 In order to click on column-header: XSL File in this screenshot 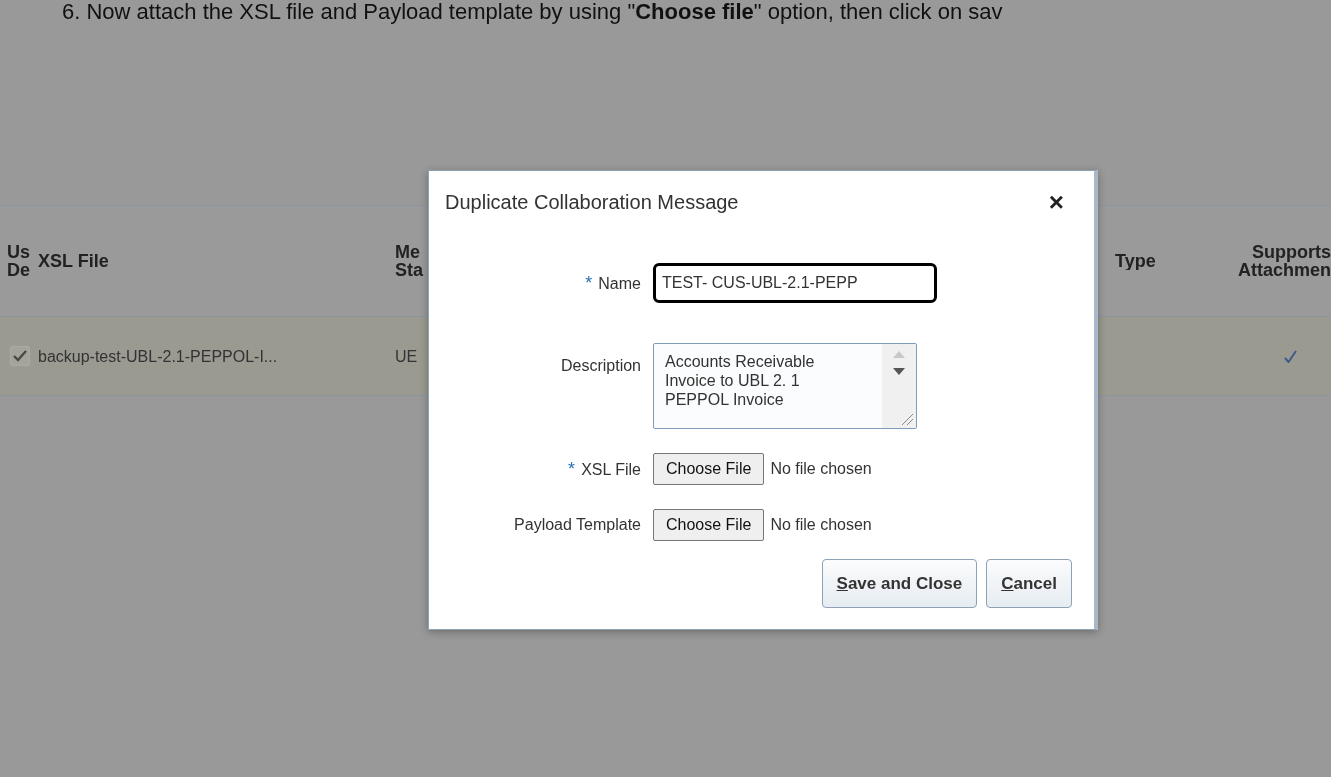, I will do `click(73, 261)`.